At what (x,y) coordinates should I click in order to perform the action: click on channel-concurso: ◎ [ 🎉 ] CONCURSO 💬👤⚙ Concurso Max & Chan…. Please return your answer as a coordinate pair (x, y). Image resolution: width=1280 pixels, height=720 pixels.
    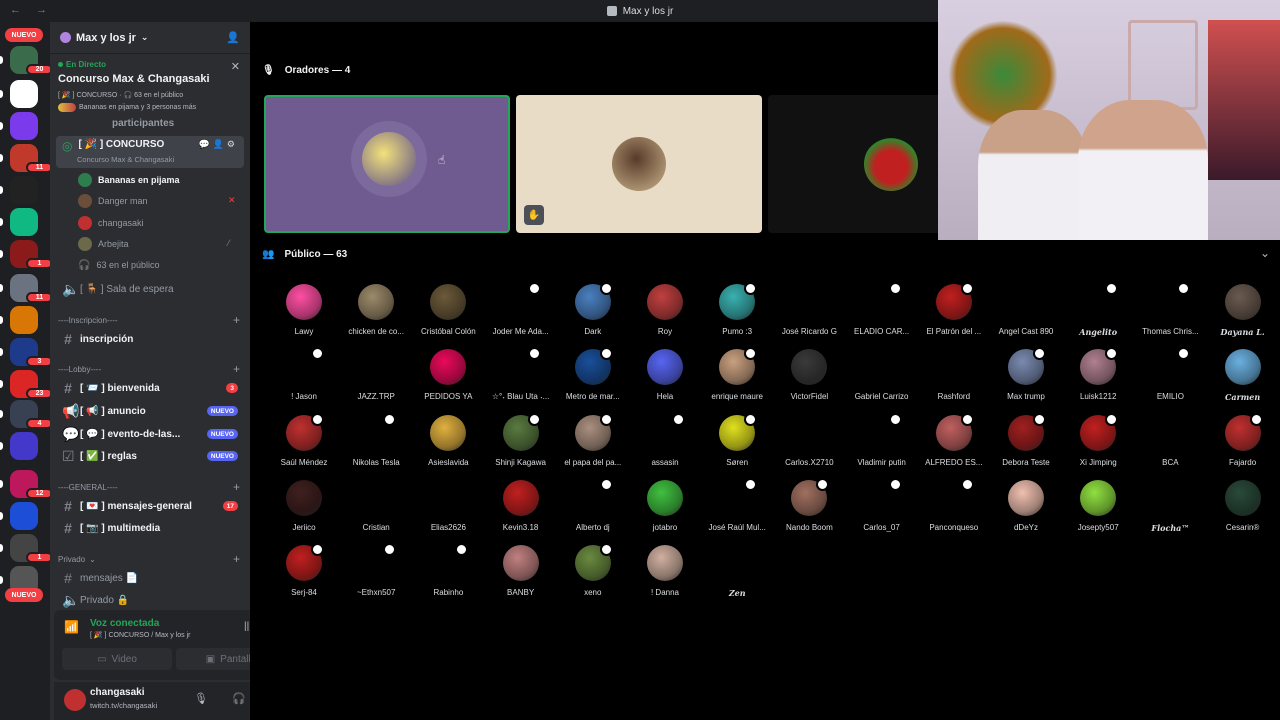
    Looking at the image, I should click on (150, 152).